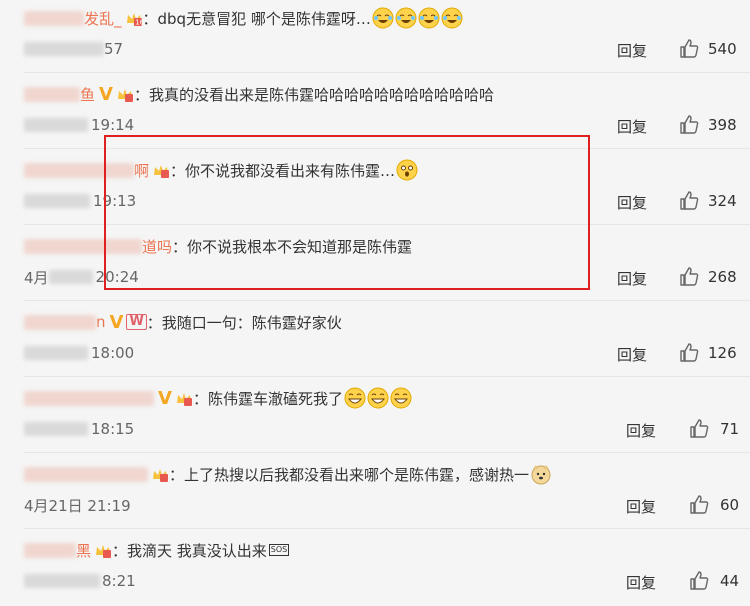  What do you see at coordinates (119, 581) in the screenshot?
I see `comment-time: 8:21` at bounding box center [119, 581].